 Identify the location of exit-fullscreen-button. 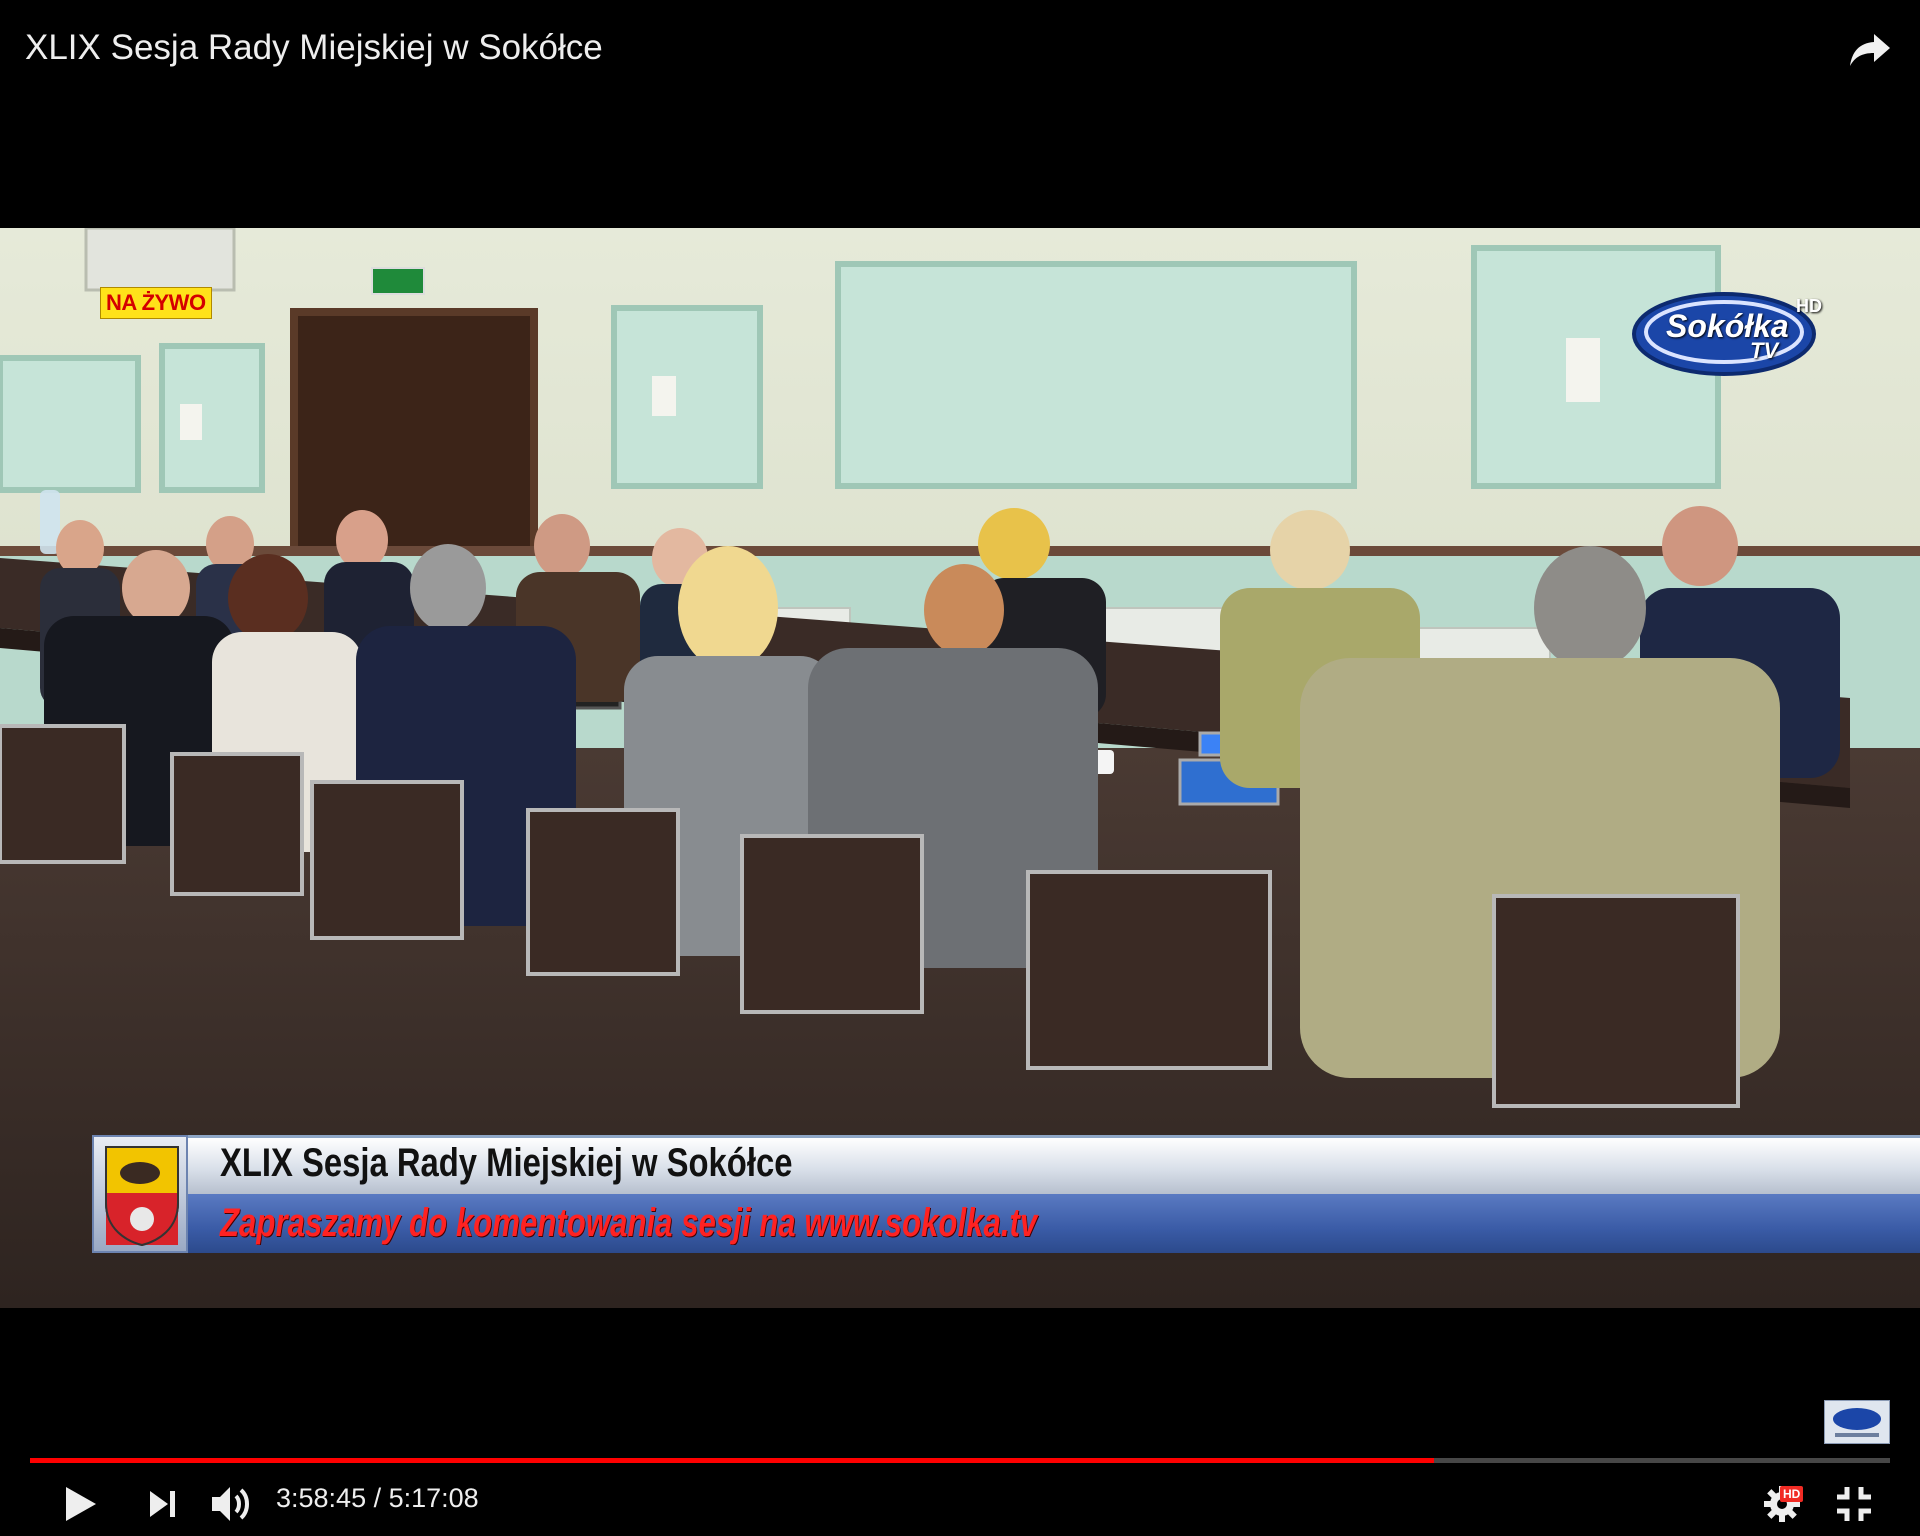
(1854, 1504).